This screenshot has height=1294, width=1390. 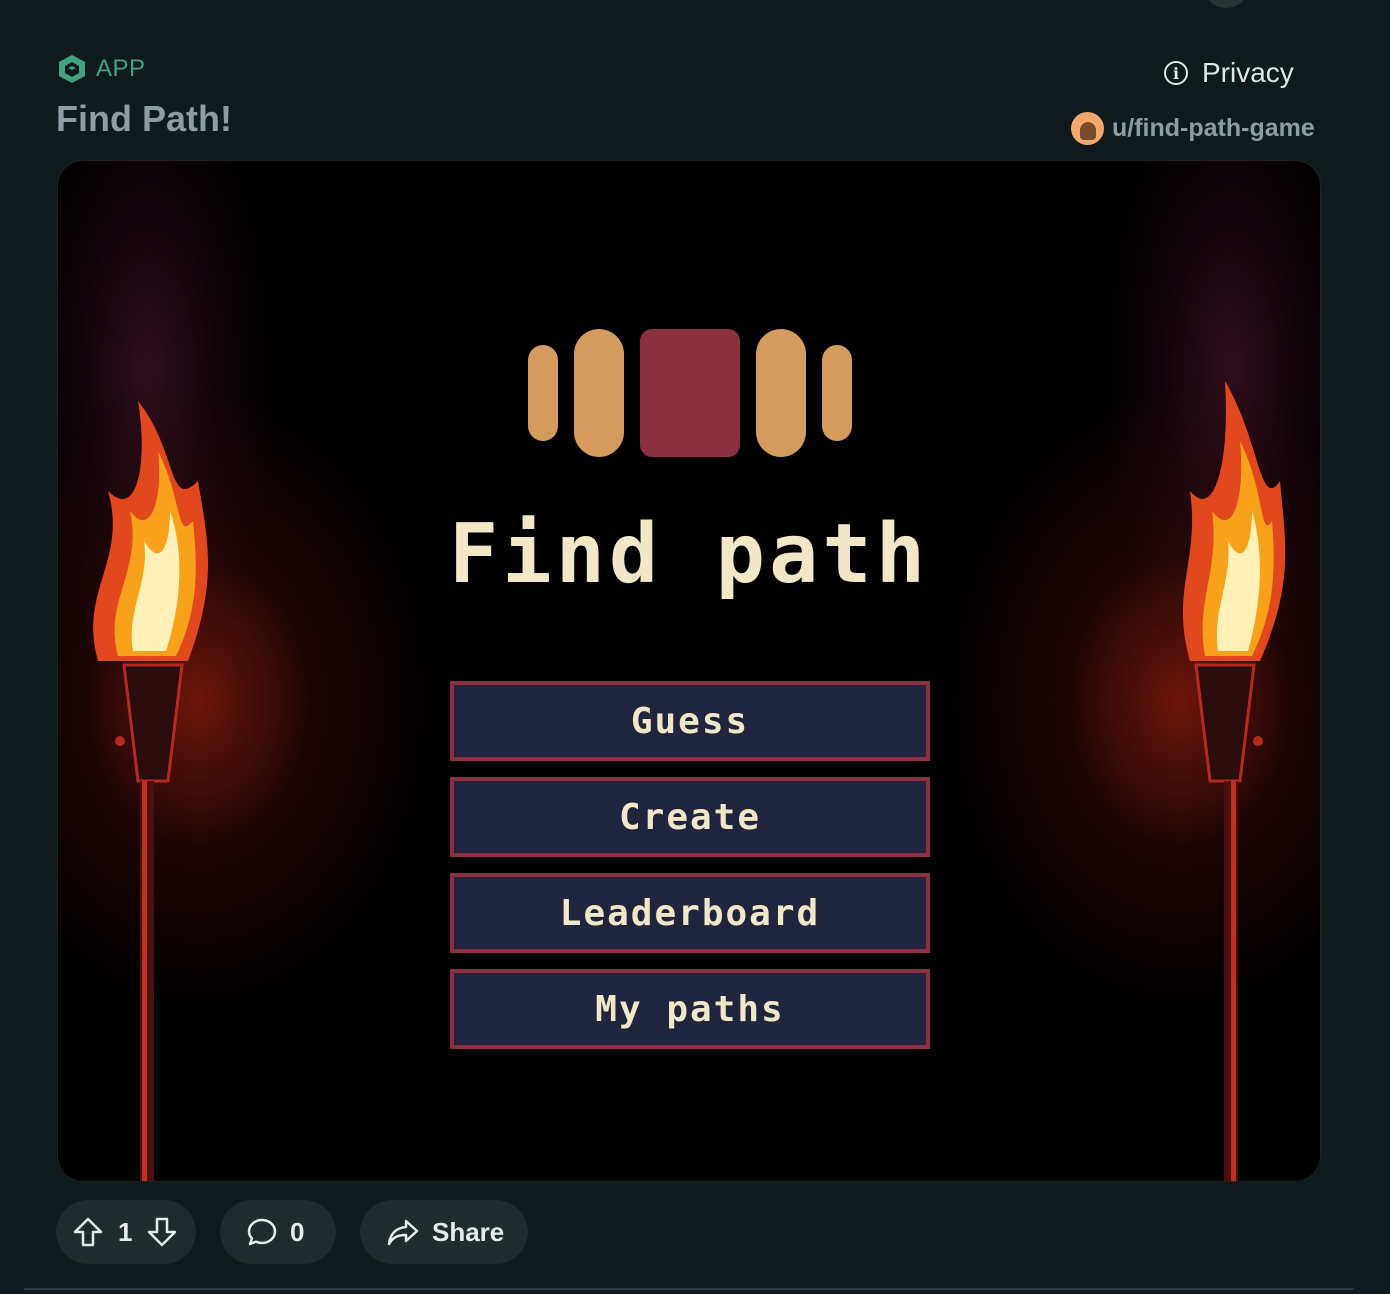 What do you see at coordinates (1248, 72) in the screenshot?
I see `privacy-label: Privacy` at bounding box center [1248, 72].